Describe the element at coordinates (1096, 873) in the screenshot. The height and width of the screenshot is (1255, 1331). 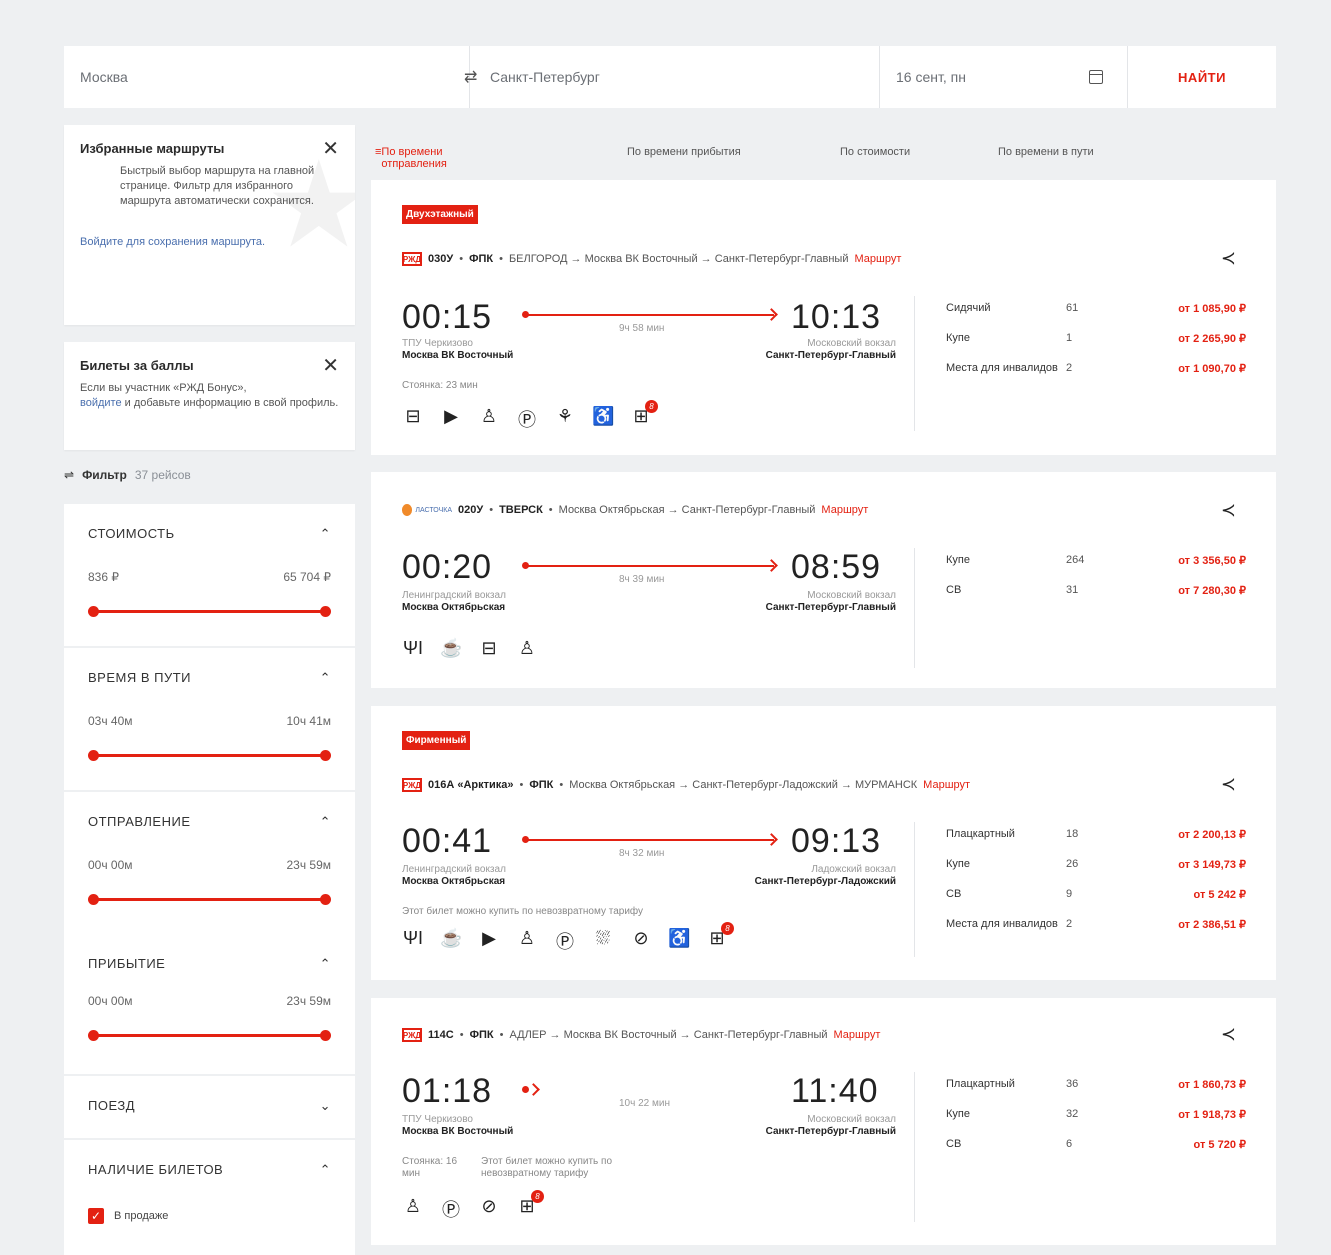
I see `seat-row: Купе 26 от 3 149,73 ₽` at that location.